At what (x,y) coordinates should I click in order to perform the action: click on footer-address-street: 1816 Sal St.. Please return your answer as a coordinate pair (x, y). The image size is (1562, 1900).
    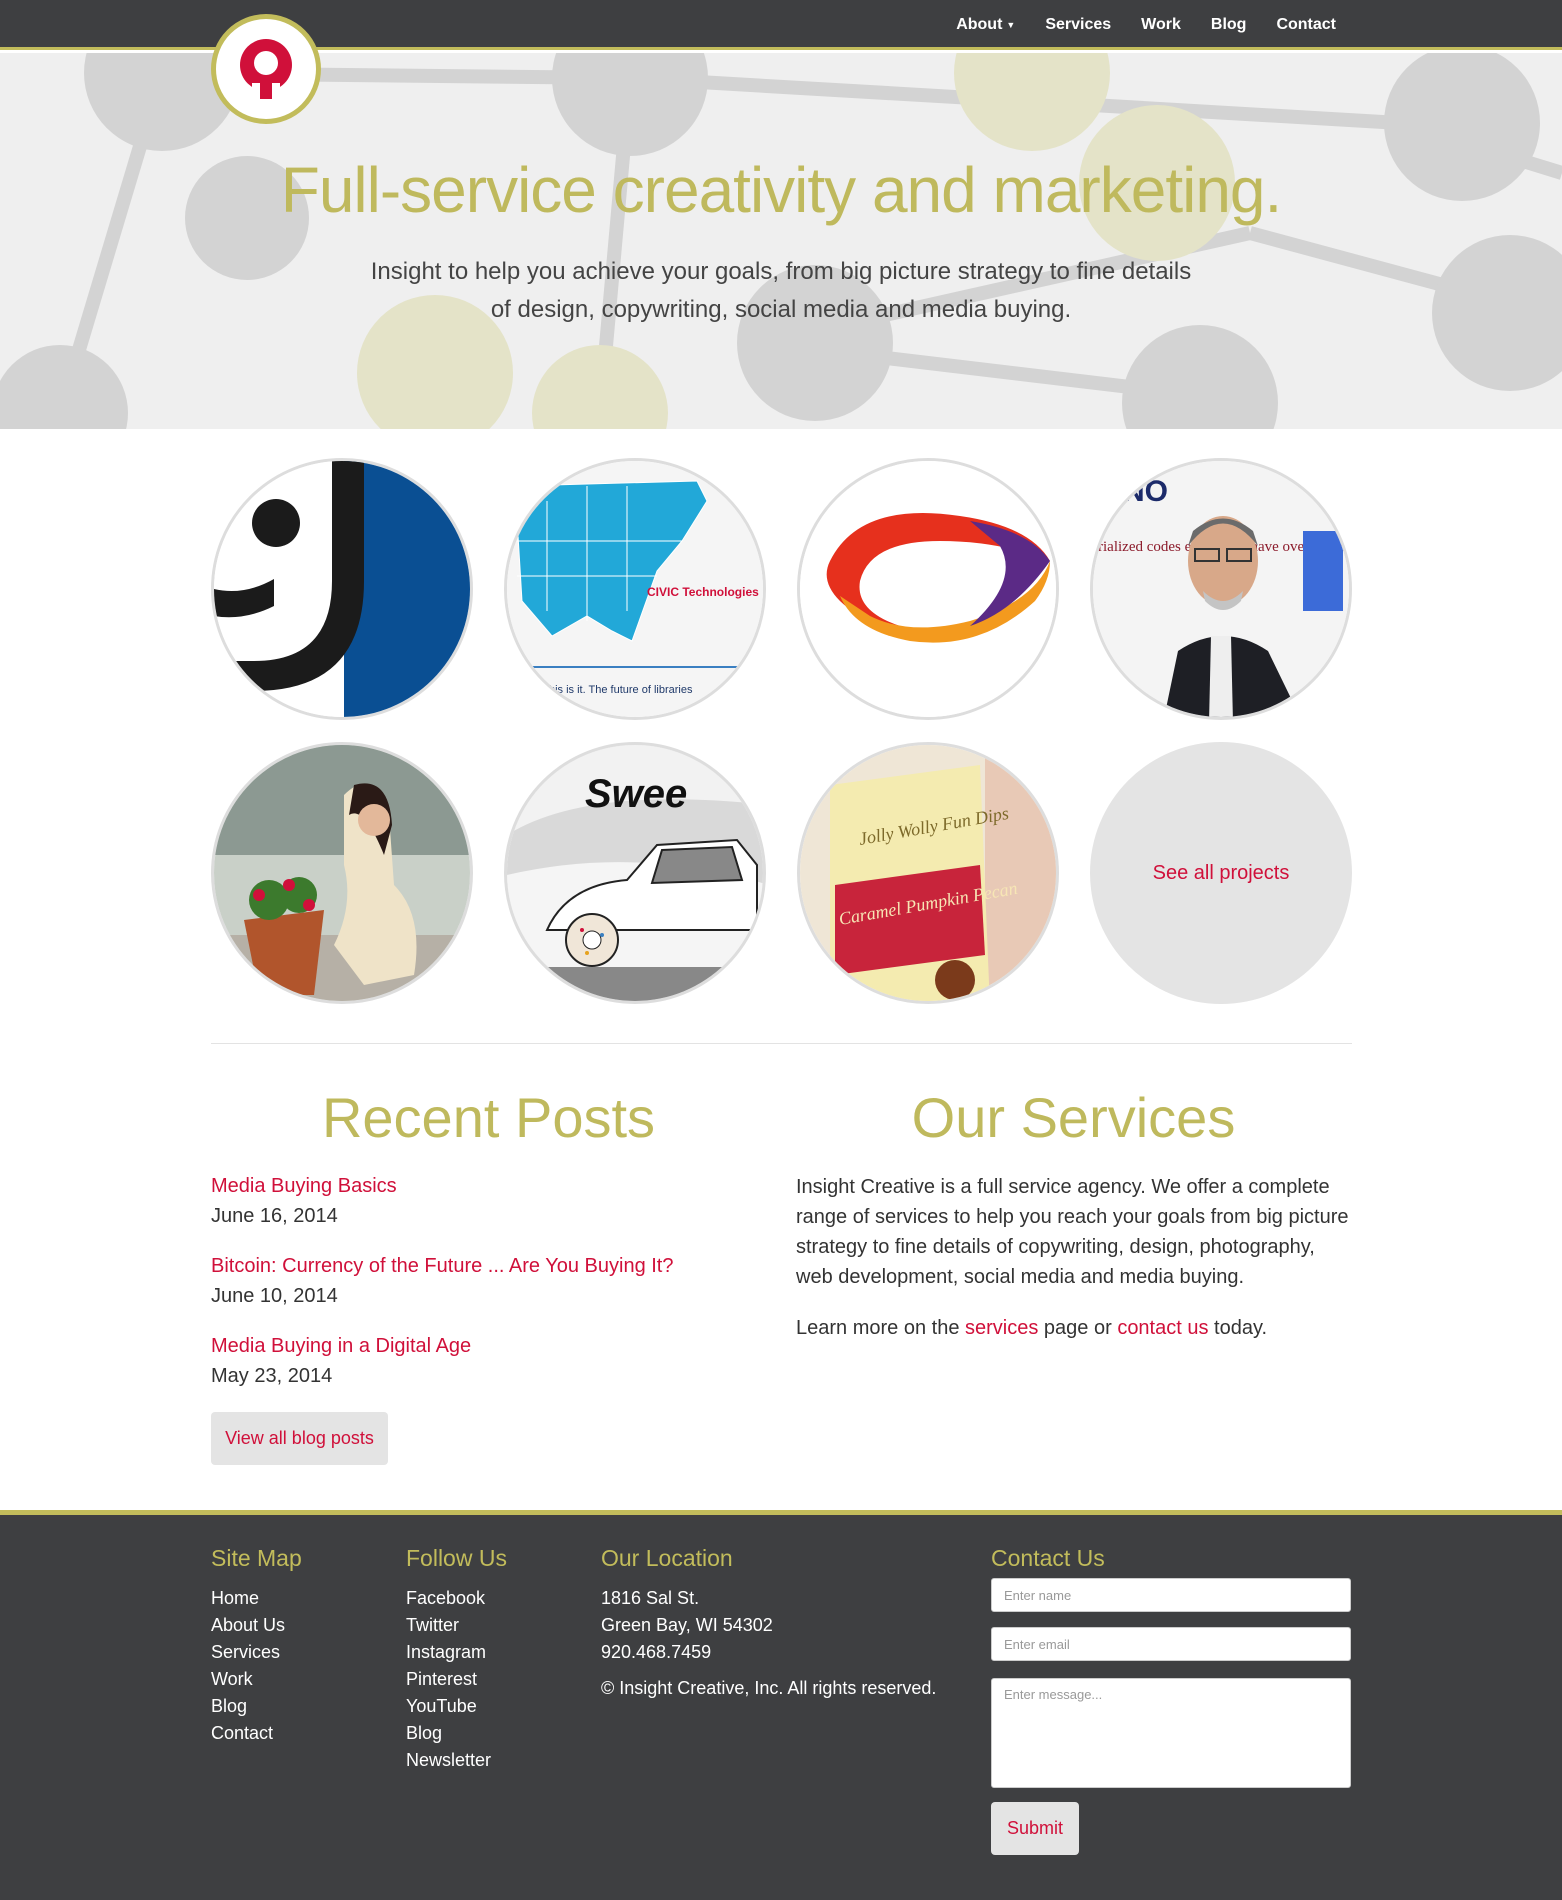
    Looking at the image, I should click on (650, 1598).